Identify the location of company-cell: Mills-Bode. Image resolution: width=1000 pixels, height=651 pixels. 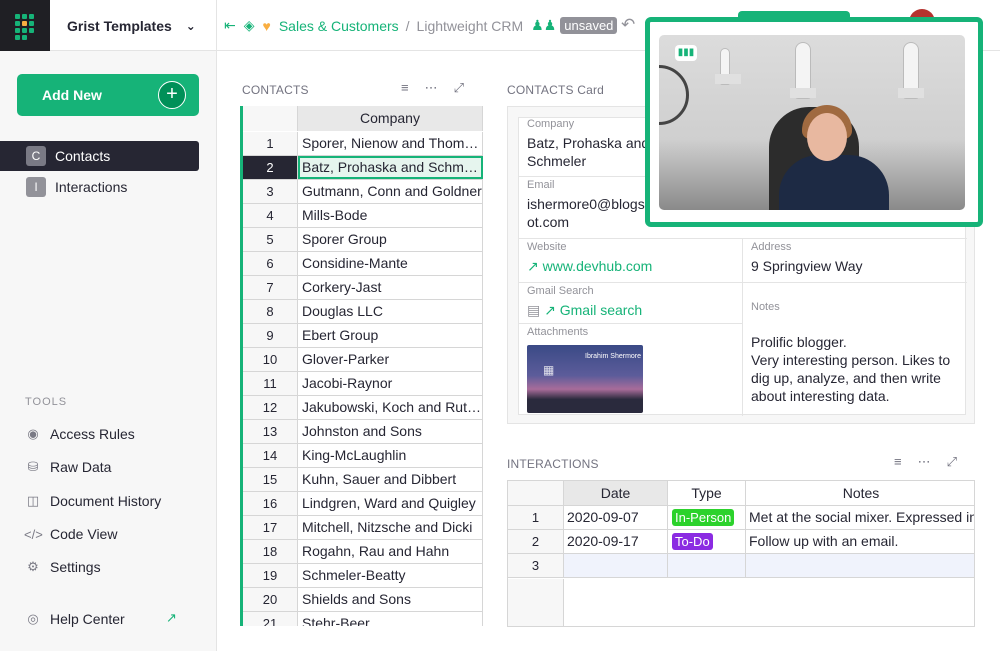
(390, 215).